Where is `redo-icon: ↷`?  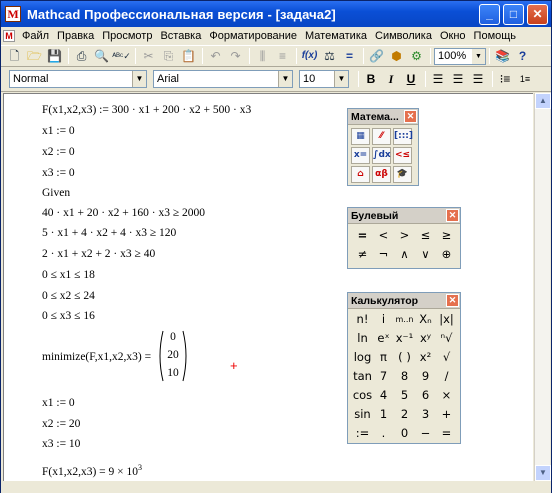 redo-icon: ↷ is located at coordinates (235, 56).